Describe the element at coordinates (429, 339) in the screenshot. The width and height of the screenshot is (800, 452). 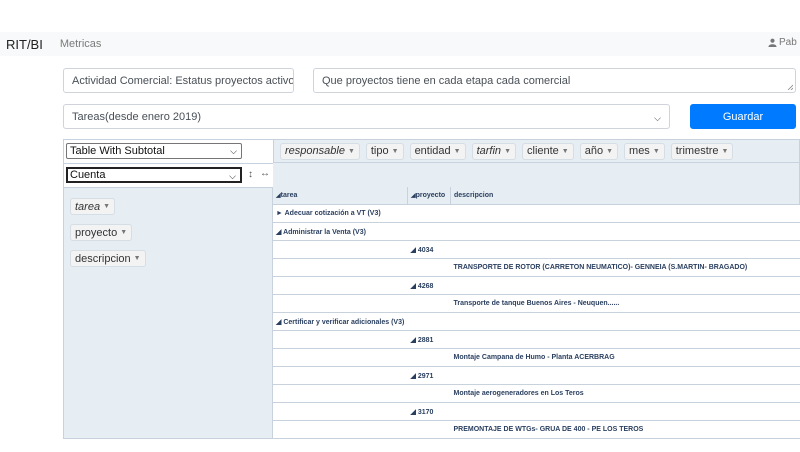
I see `table-cell: ◢ 2881` at that location.